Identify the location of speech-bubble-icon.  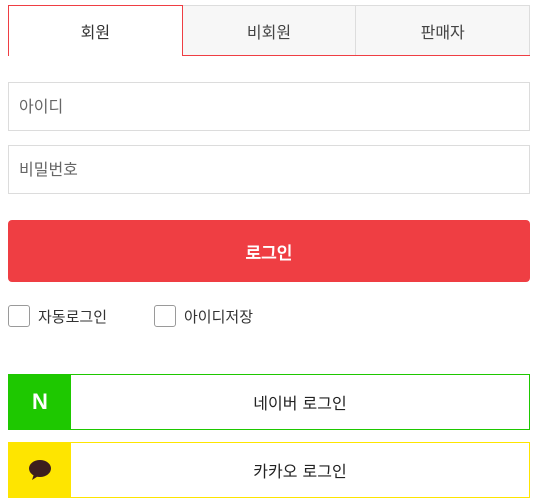
(40, 470).